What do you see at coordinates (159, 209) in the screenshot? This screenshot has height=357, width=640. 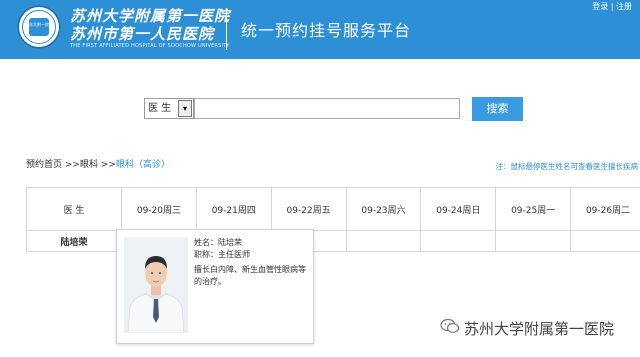 I see `date-column-header: 09-20周三` at bounding box center [159, 209].